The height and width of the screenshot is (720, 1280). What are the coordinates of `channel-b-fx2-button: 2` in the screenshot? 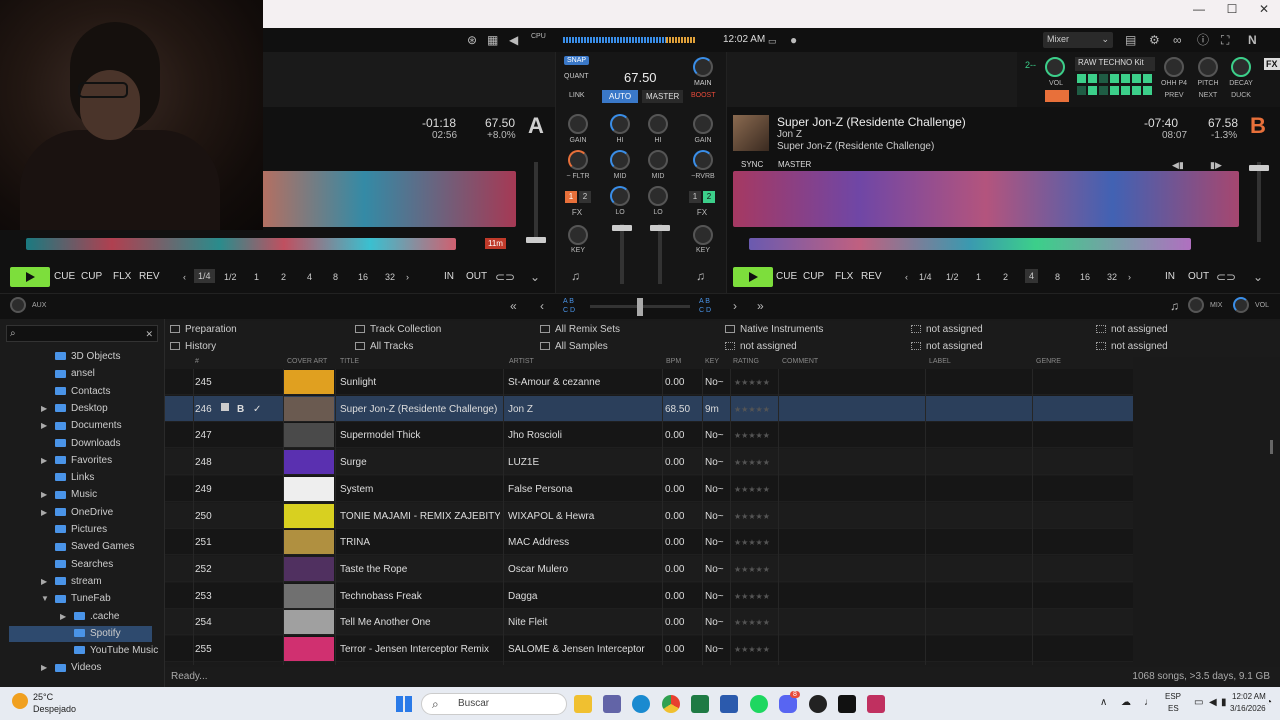 It's located at (709, 197).